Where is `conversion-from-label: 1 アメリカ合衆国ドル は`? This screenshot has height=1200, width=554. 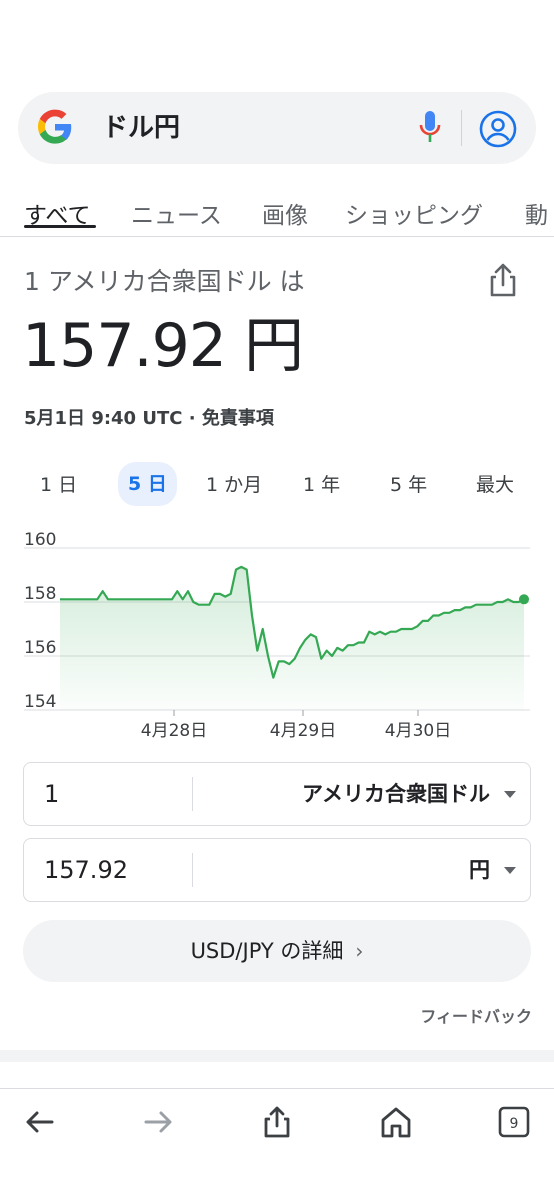 conversion-from-label: 1 アメリカ合衆国ドル は is located at coordinates (164, 281).